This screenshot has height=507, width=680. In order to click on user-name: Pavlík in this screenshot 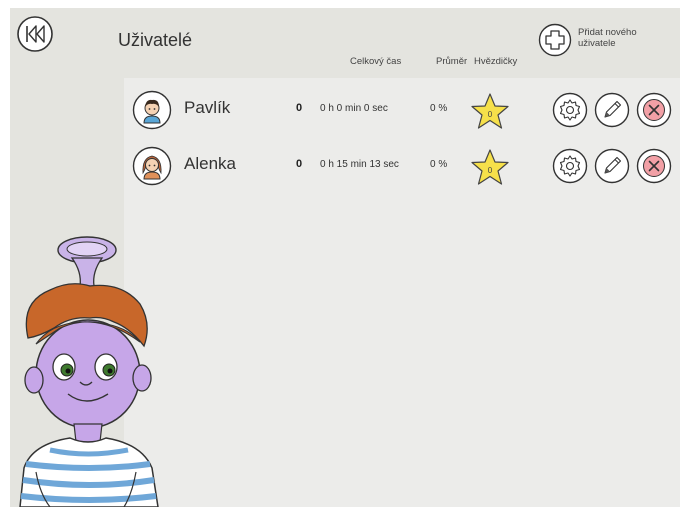, I will do `click(207, 107)`.